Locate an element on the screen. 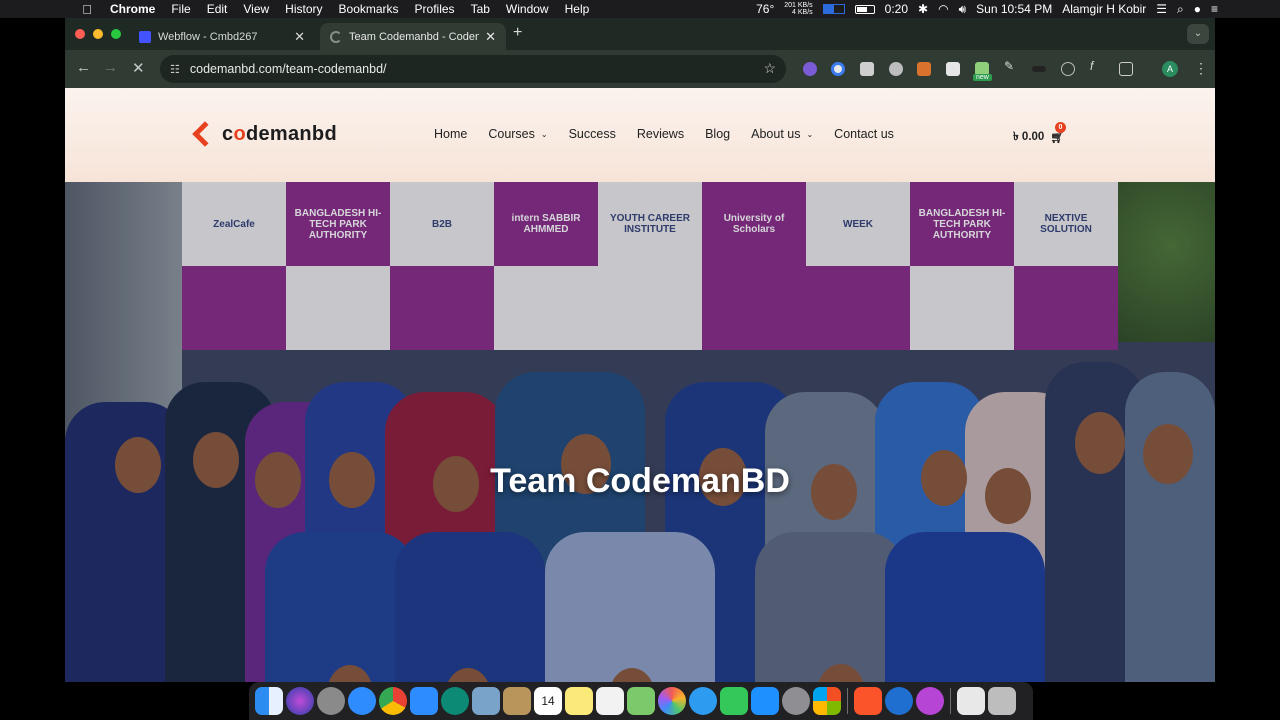 This screenshot has height=720, width=1280. chrome-menu-icon: ⋮ is located at coordinates (1201, 68).